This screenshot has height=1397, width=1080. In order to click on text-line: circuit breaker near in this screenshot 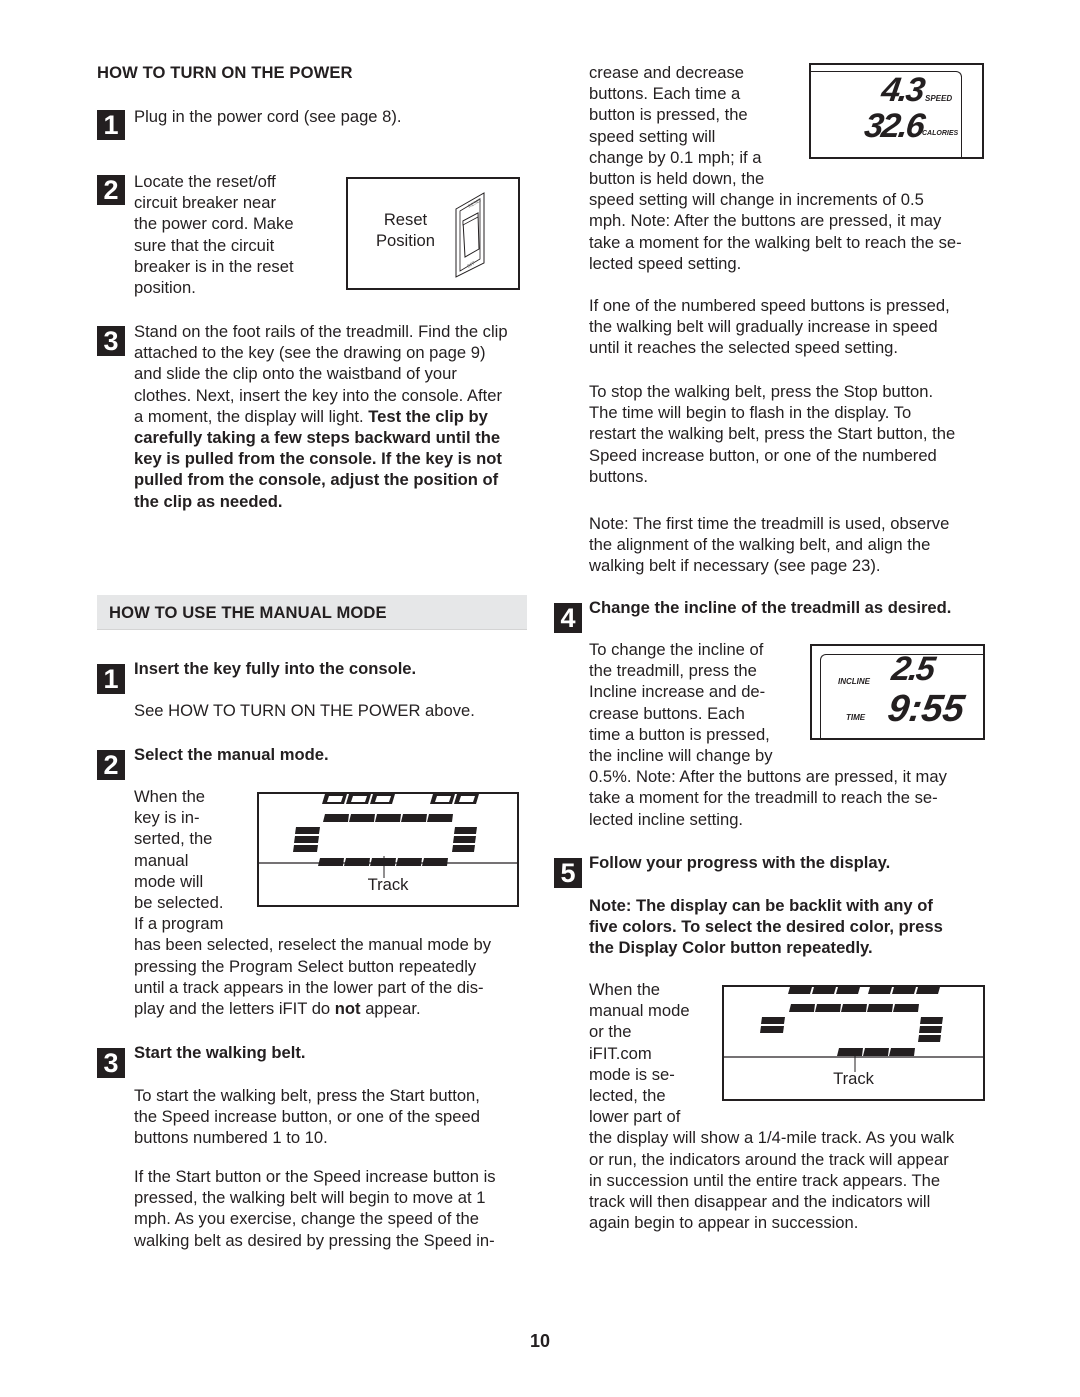, I will do `click(205, 203)`.